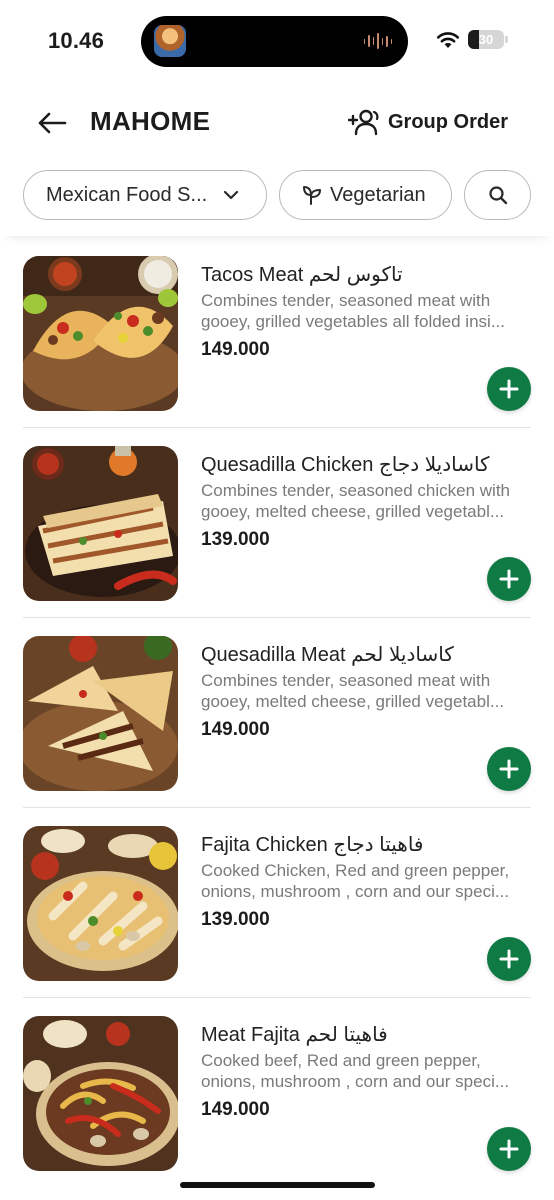 Image resolution: width=554 pixels, height=1200 pixels. I want to click on page-title: MAHOME, so click(150, 121).